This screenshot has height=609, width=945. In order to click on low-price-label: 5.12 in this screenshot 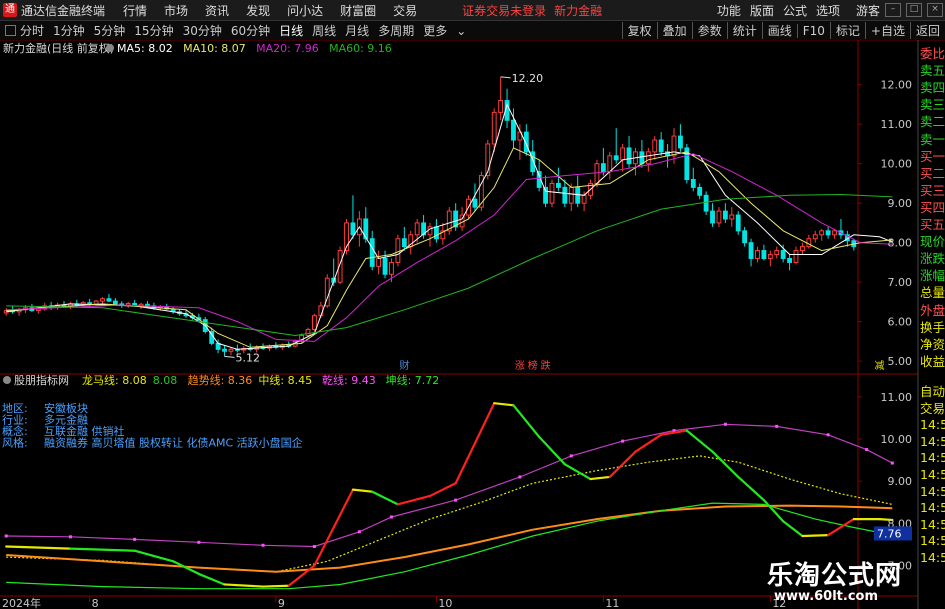, I will do `click(248, 357)`.